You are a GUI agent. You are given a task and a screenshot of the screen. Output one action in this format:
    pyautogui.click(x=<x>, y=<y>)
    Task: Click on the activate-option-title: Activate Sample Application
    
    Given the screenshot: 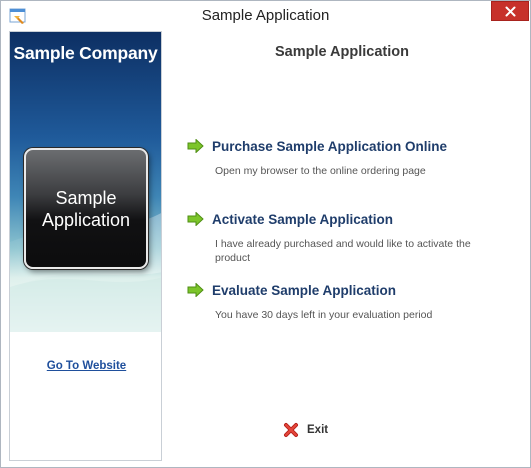 What is the action you would take?
    pyautogui.click(x=302, y=219)
    